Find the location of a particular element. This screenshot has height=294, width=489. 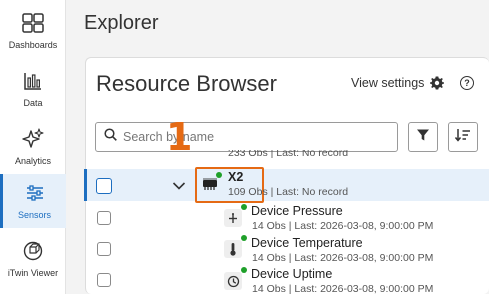

data-icon is located at coordinates (33, 81).